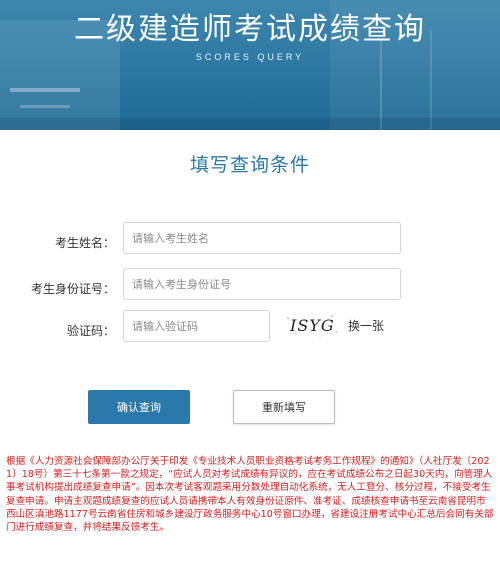 Image resolution: width=500 pixels, height=567 pixels. What do you see at coordinates (196, 326) in the screenshot?
I see `captcha-input` at bounding box center [196, 326].